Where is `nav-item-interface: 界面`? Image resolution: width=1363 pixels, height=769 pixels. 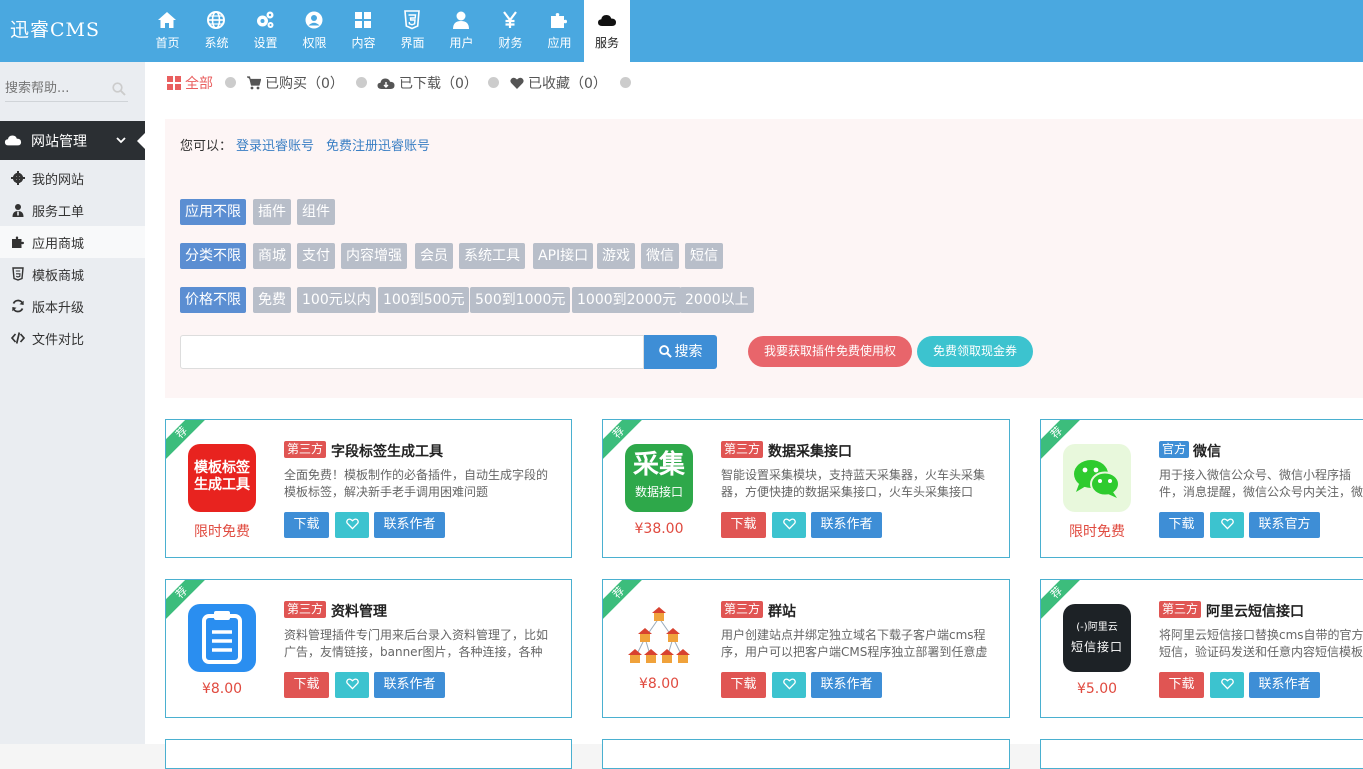
nav-item-interface: 界面 is located at coordinates (412, 31).